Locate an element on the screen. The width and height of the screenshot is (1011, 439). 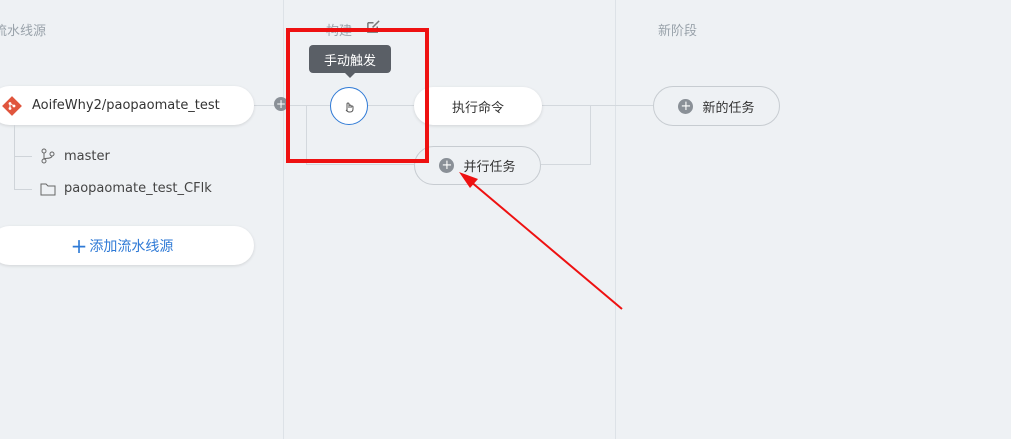
annotation-arrow is located at coordinates (541, 241).